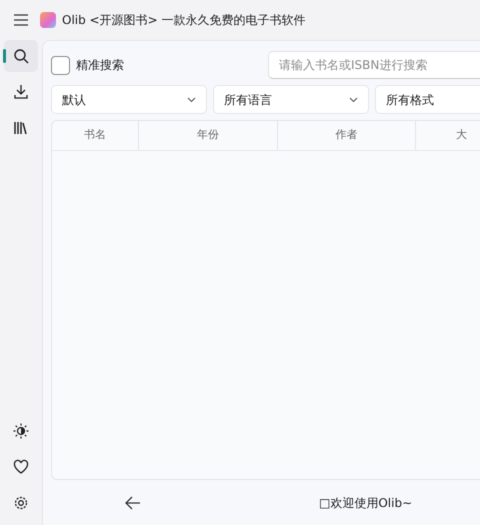 The width and height of the screenshot is (480, 525). Describe the element at coordinates (448, 135) in the screenshot. I see `column-header: 大` at that location.